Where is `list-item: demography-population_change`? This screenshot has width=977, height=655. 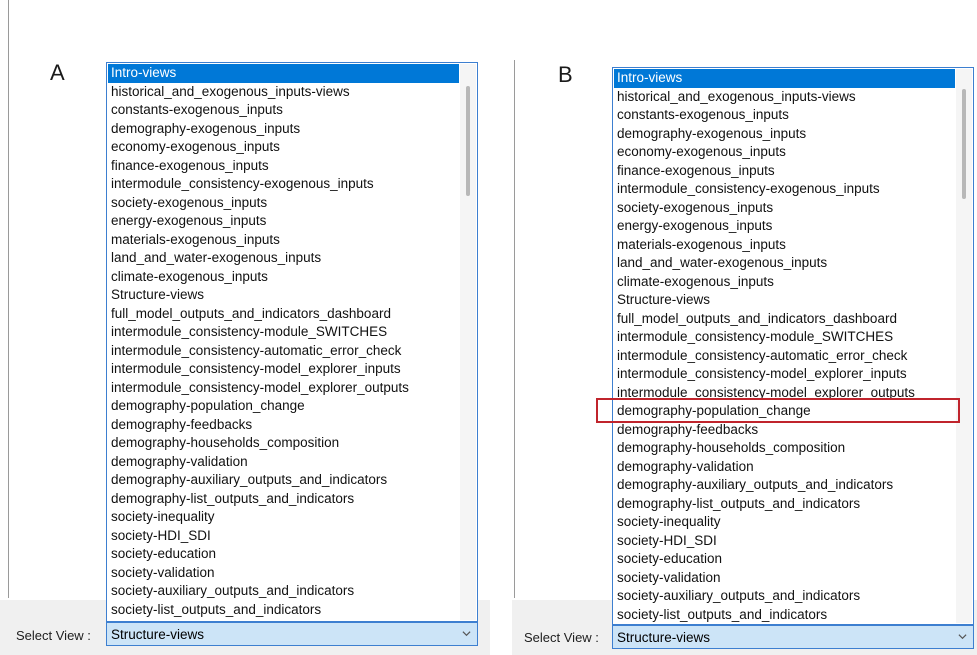 list-item: demography-population_change is located at coordinates (283, 406).